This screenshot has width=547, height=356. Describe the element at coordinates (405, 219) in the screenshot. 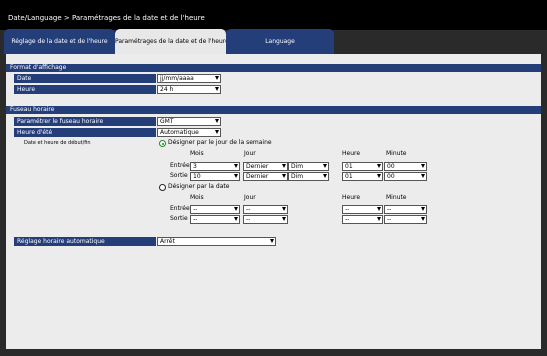

I see `date-sortie-minute-select: --` at that location.